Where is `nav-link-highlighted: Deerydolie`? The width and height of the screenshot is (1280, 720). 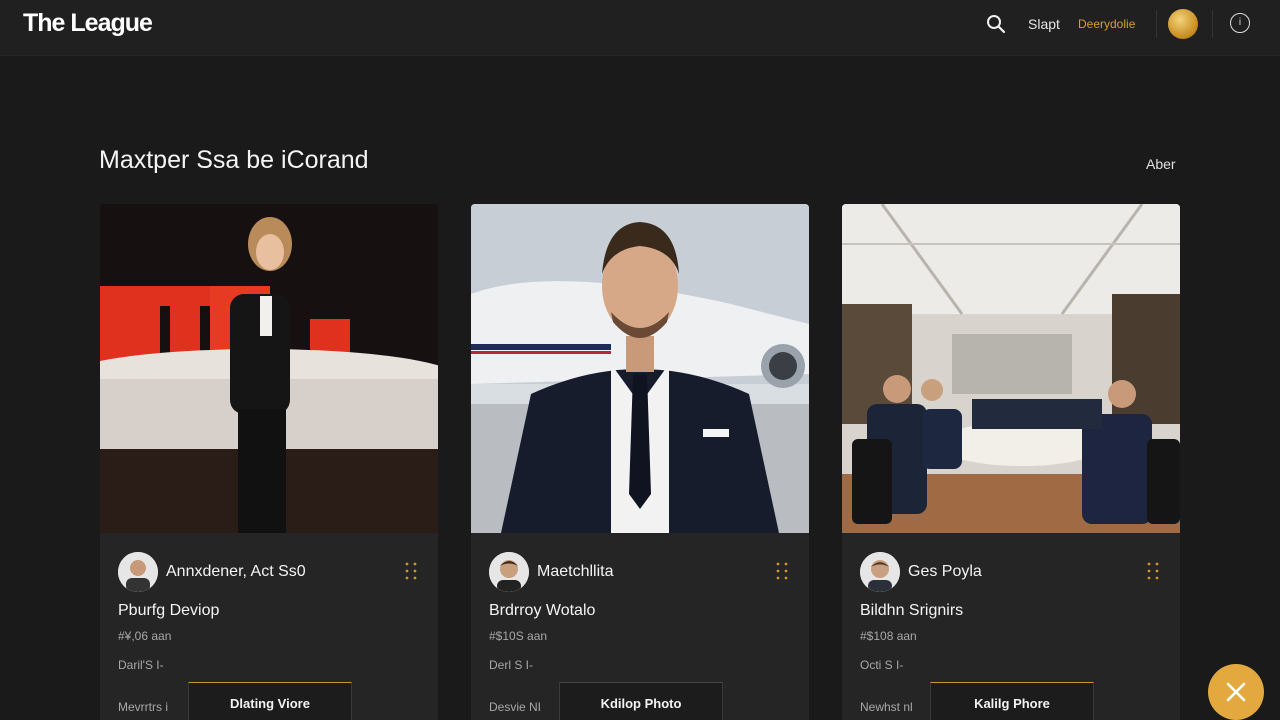
nav-link-highlighted: Deerydolie is located at coordinates (1106, 24).